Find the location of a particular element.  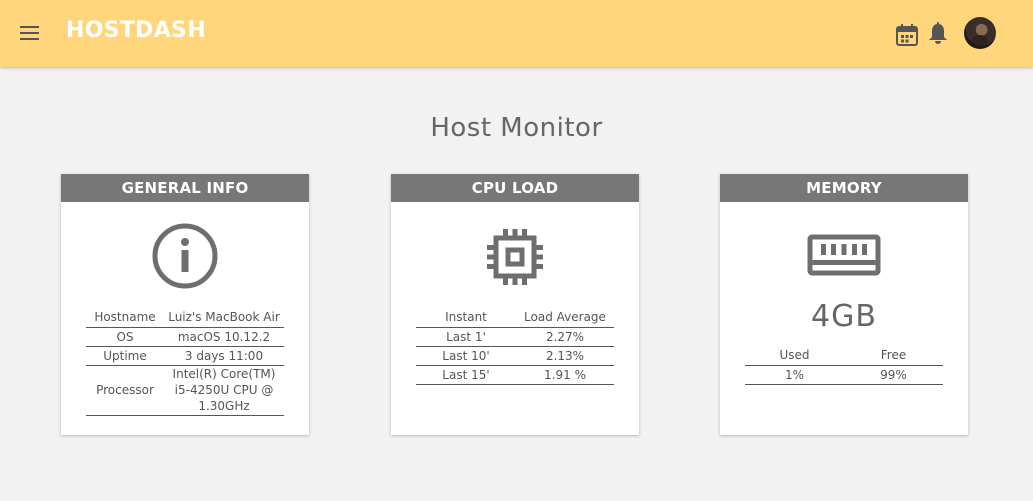

cpu-icon-wrap is located at coordinates (515, 257).